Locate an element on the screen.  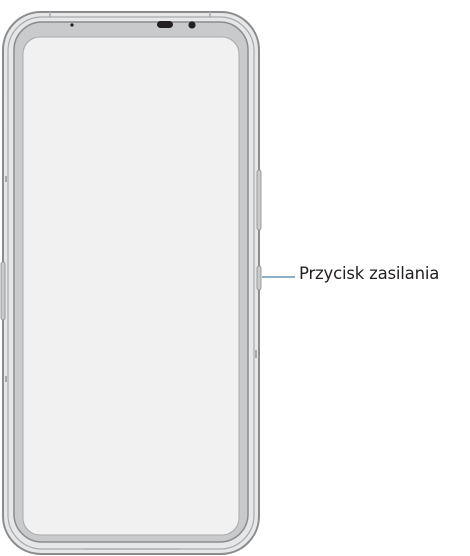
top-sensor-dot is located at coordinates (72, 25).